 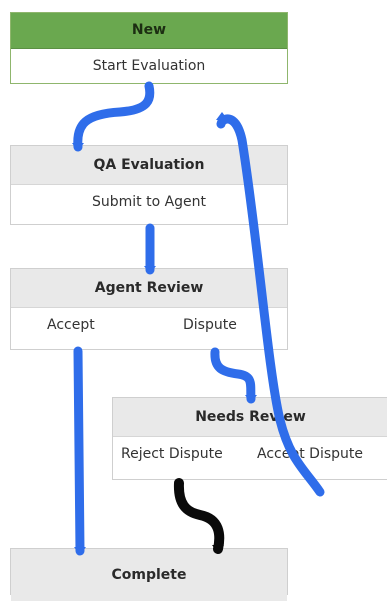 I want to click on dispute-action: Dispute, so click(x=210, y=325).